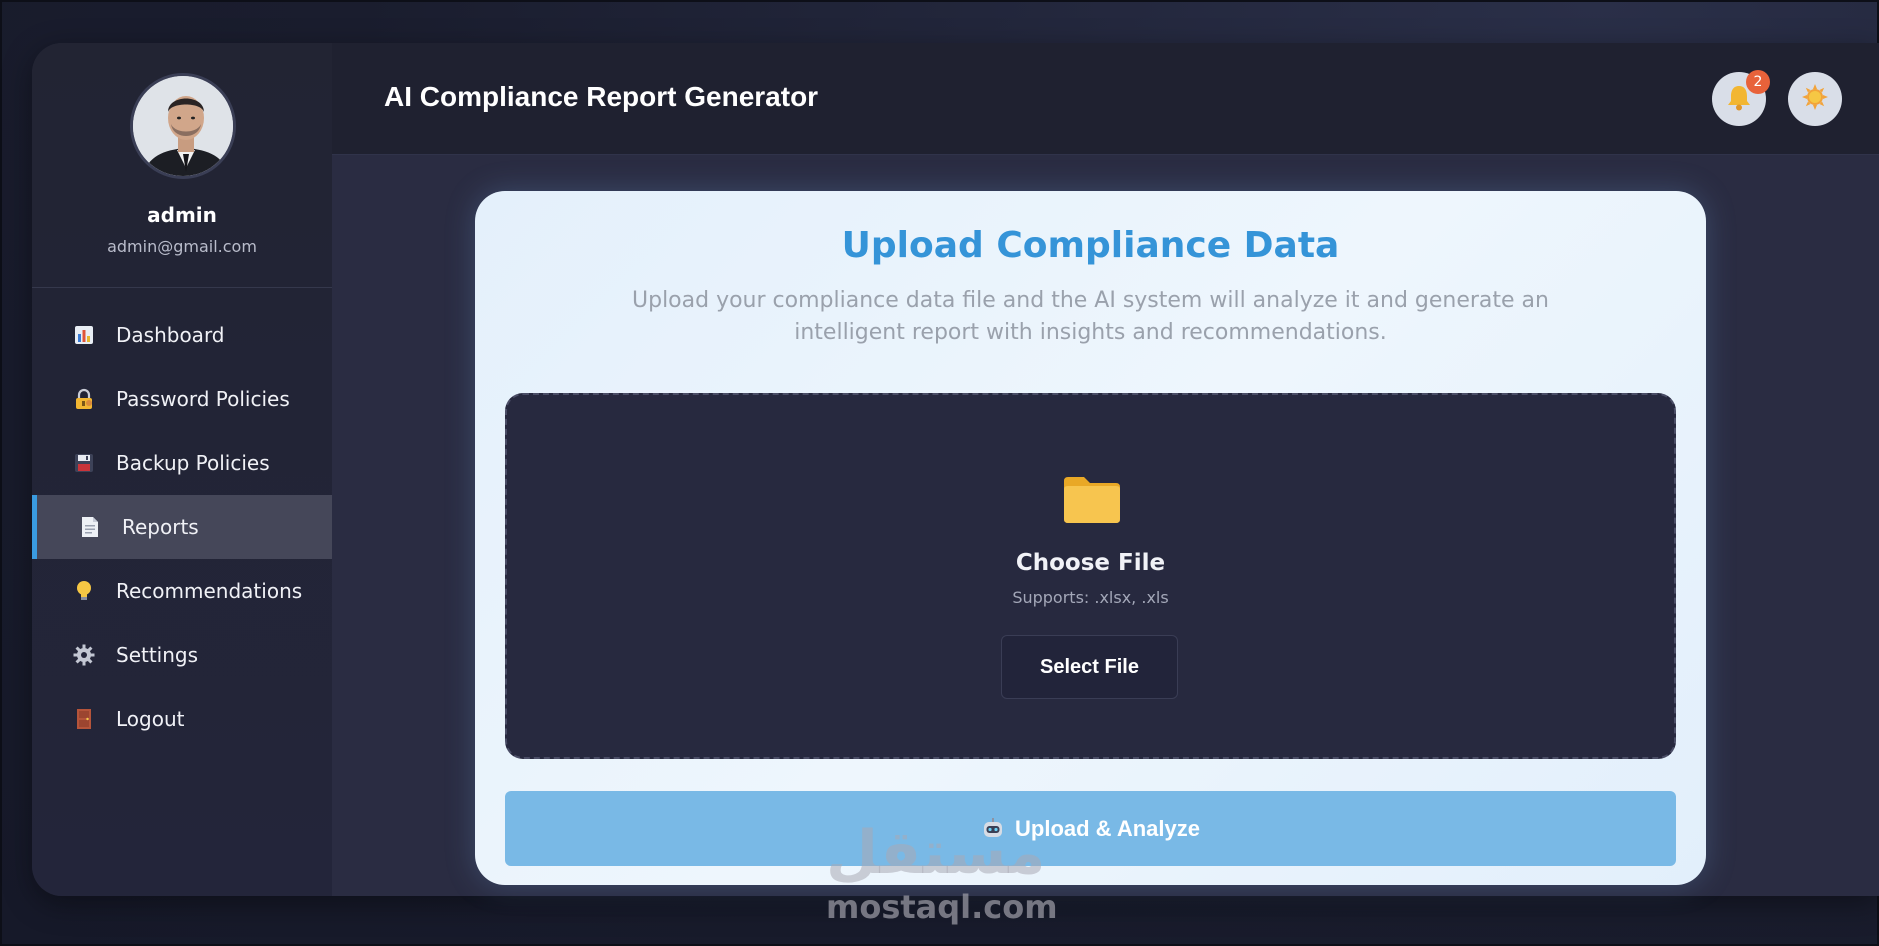 The width and height of the screenshot is (1879, 946). What do you see at coordinates (1105, 99) in the screenshot?
I see `top-bar: AI Compliance Report Generator 2` at bounding box center [1105, 99].